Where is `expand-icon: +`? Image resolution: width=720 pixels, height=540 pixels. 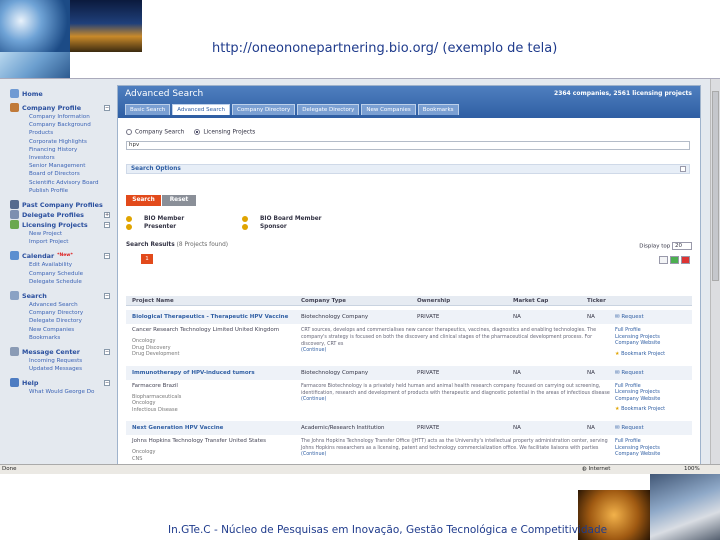
expand-icon: + is located at coordinates (107, 214).